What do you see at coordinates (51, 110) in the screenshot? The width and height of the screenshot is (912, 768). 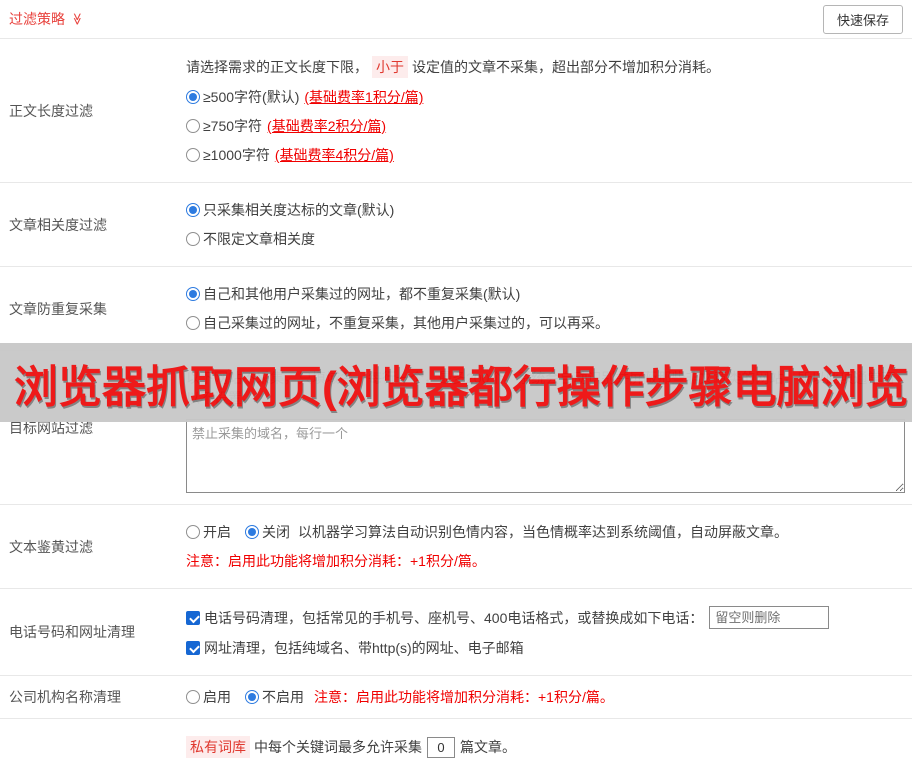 I see `section-label: 正文长度过滤` at bounding box center [51, 110].